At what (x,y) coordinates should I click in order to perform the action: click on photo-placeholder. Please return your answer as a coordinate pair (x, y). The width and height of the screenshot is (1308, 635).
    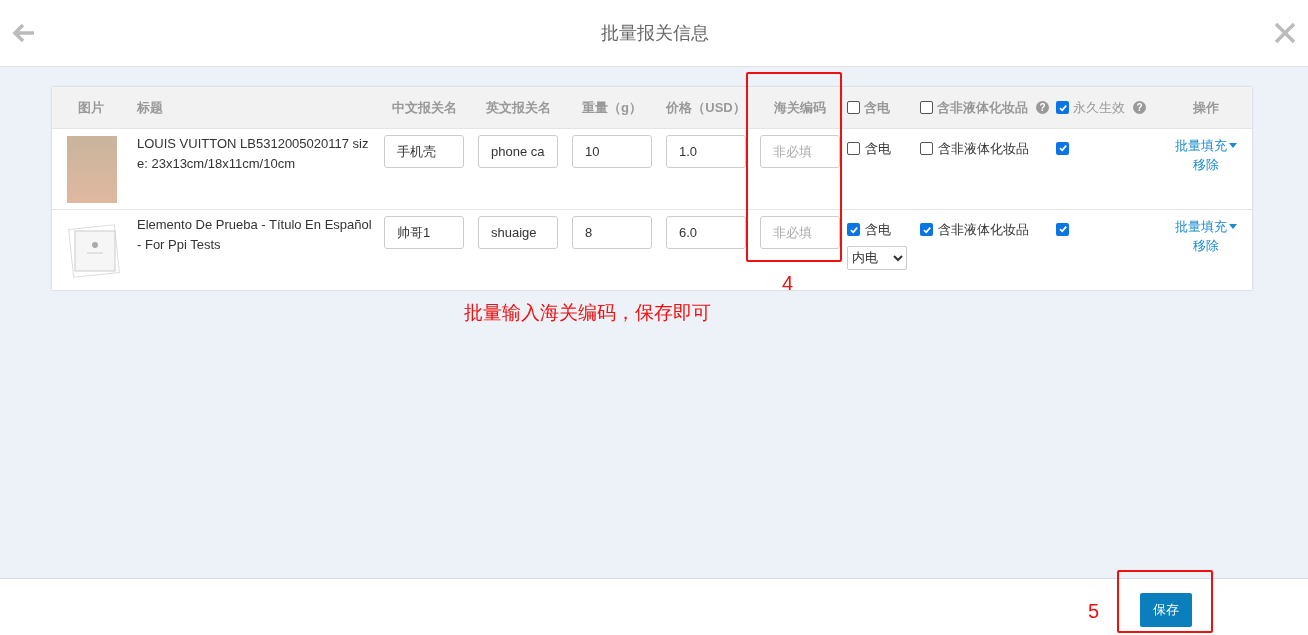
    Looking at the image, I should click on (92, 169).